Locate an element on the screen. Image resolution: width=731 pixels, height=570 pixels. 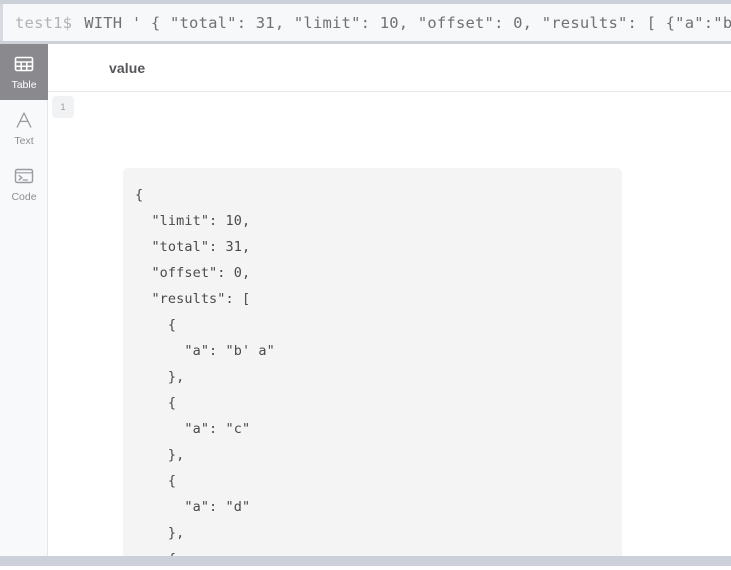
table-icon is located at coordinates (24, 64).